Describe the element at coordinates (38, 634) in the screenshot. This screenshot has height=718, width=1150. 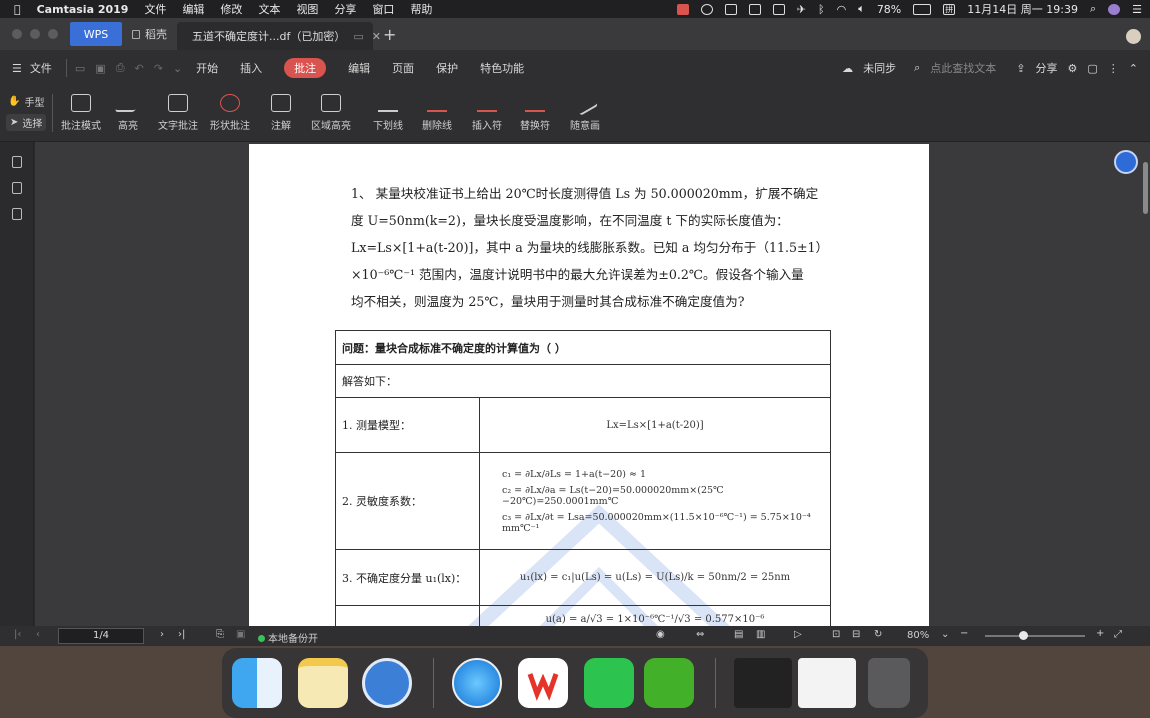
I see `prev-page-icon: ‹` at that location.